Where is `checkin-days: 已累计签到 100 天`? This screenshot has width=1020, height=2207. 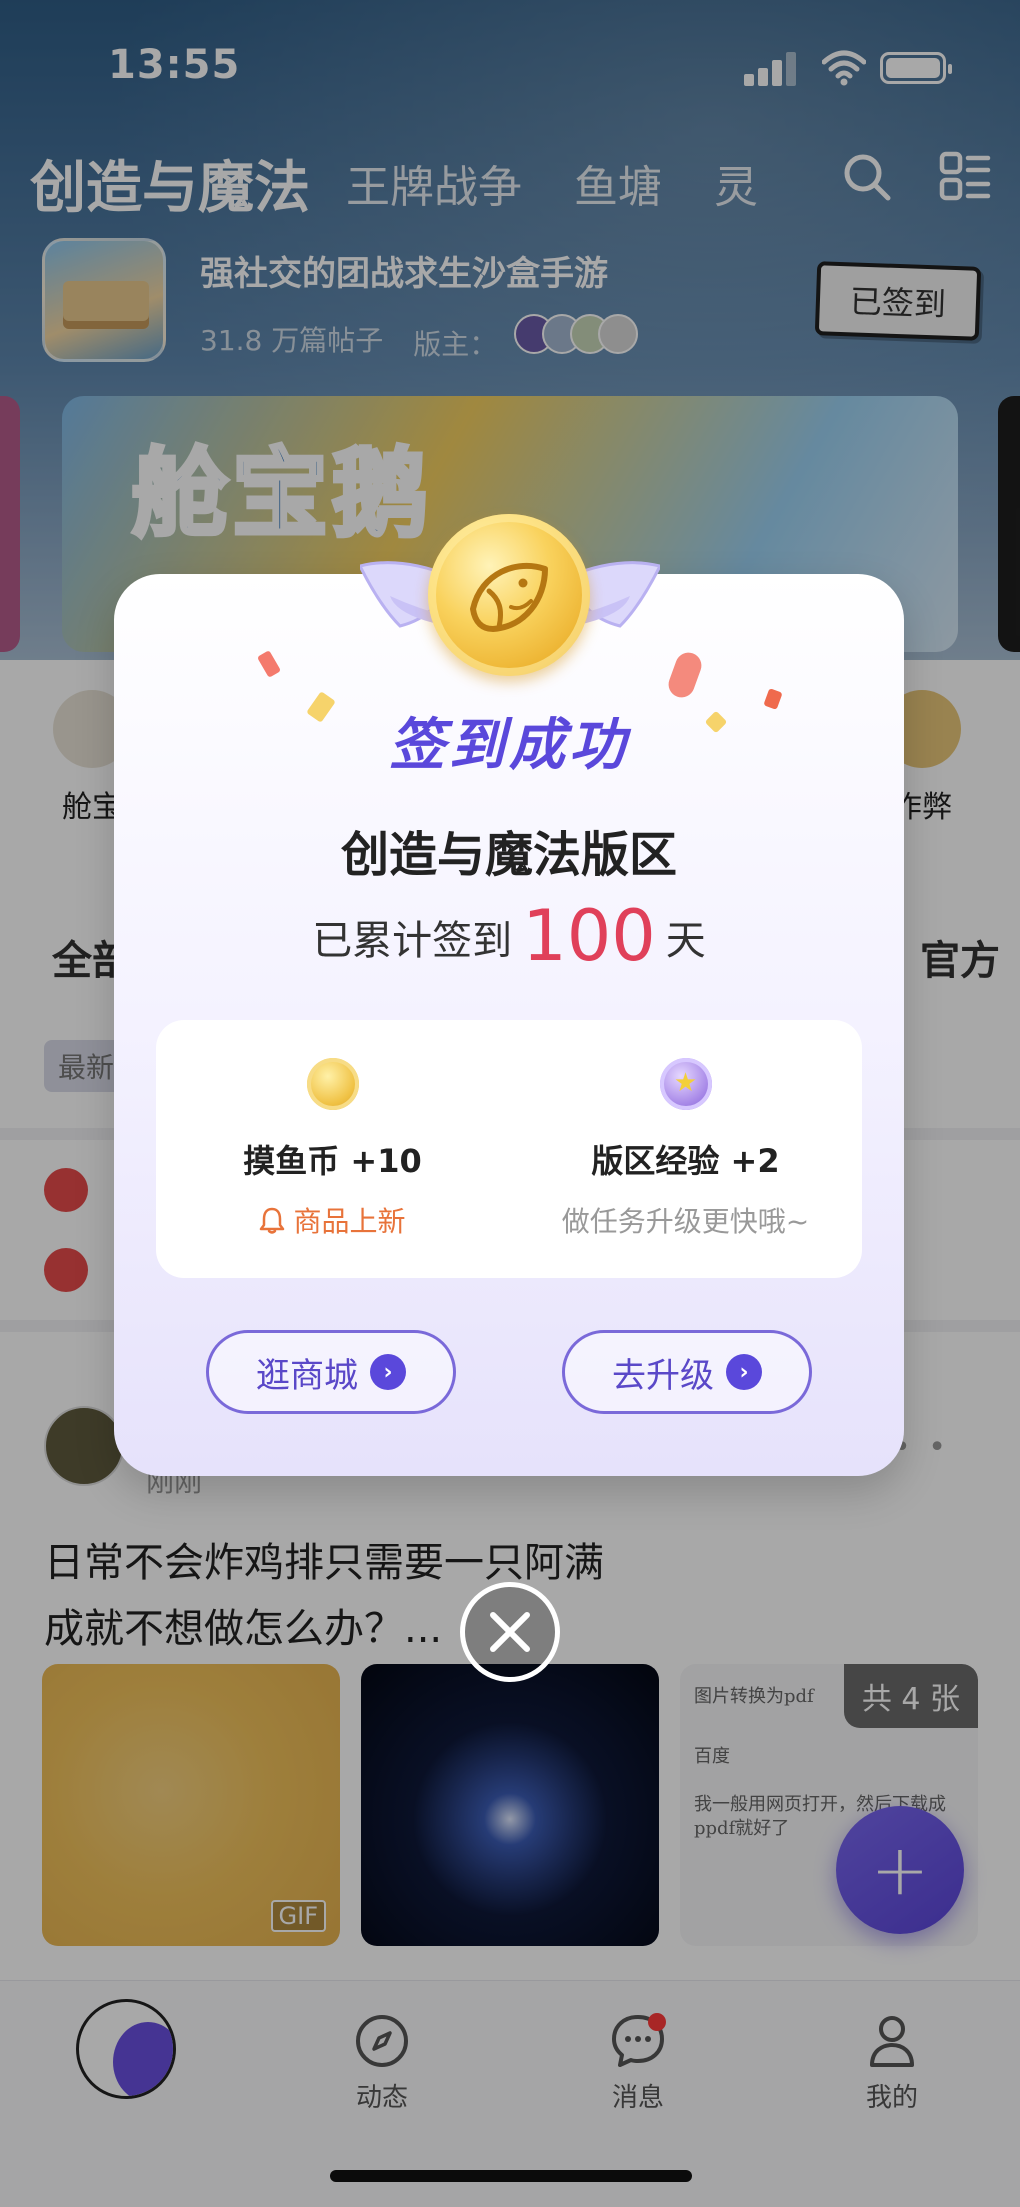
checkin-days: 已累计签到 100 天 is located at coordinates (509, 936).